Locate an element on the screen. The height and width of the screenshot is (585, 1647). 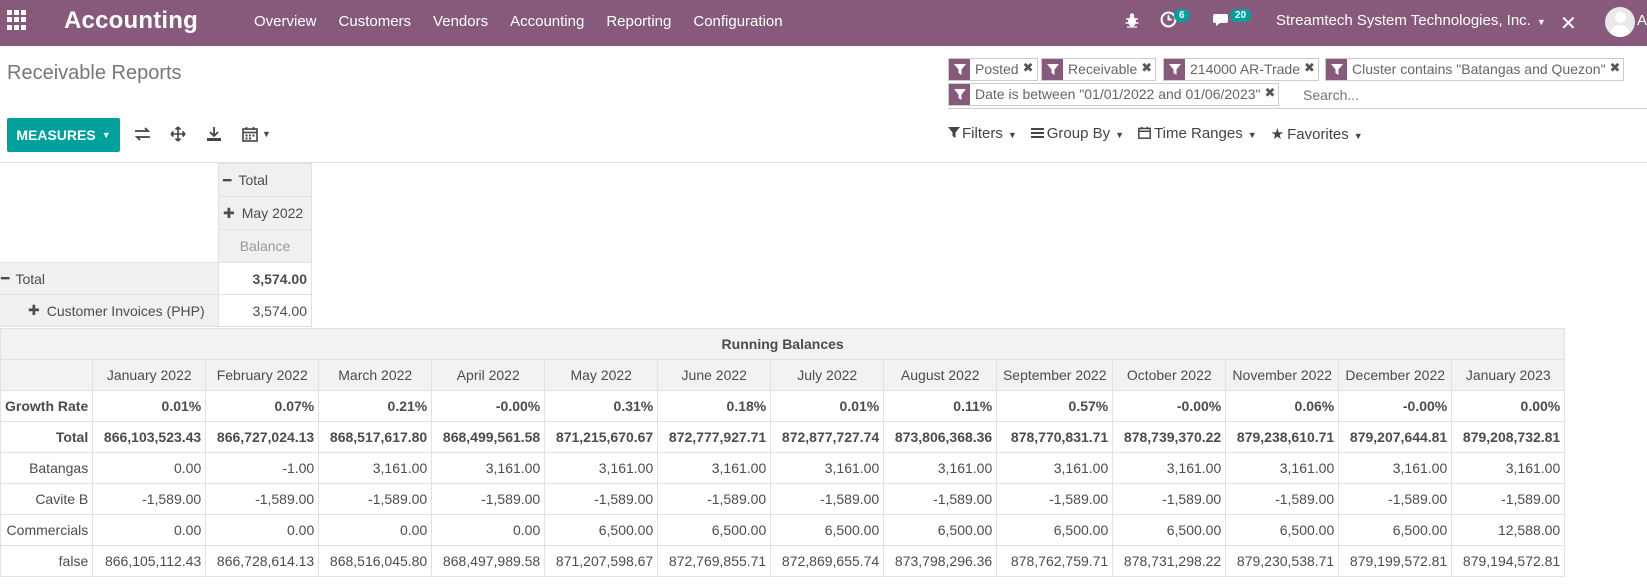
balance-cell: 0.07% is located at coordinates (262, 406).